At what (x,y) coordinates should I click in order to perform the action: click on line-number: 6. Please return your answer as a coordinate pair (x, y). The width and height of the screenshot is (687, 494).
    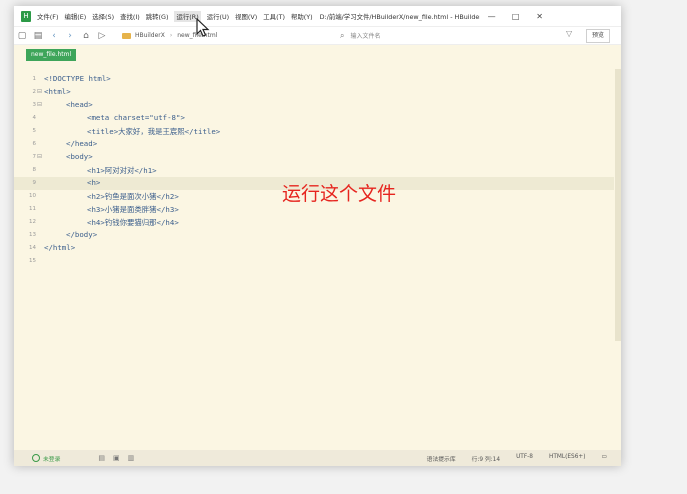
    Looking at the image, I should click on (34, 144).